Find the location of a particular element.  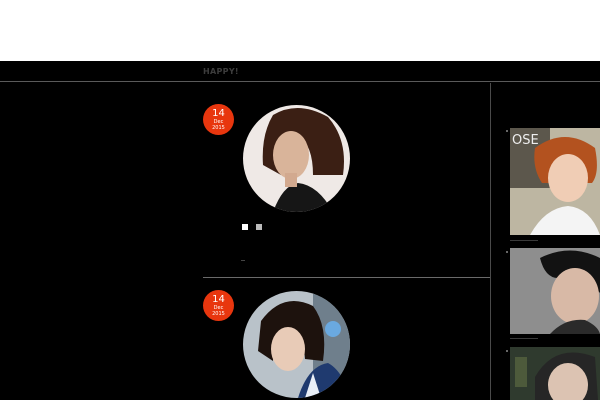

sidebar-thumbnail: OSE is located at coordinates (555, 181).